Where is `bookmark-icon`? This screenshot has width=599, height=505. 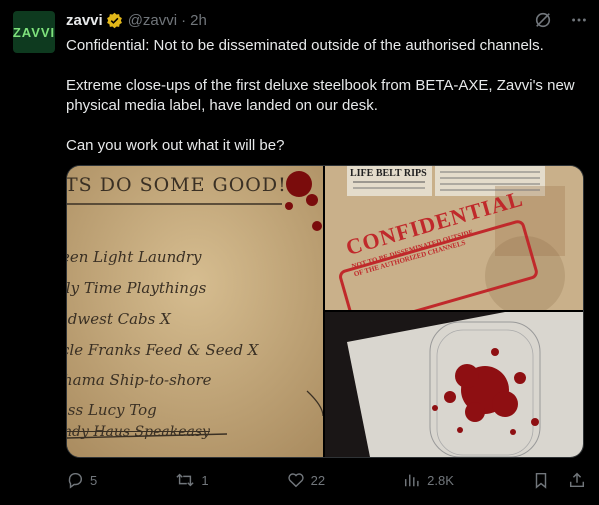 bookmark-icon is located at coordinates (541, 480).